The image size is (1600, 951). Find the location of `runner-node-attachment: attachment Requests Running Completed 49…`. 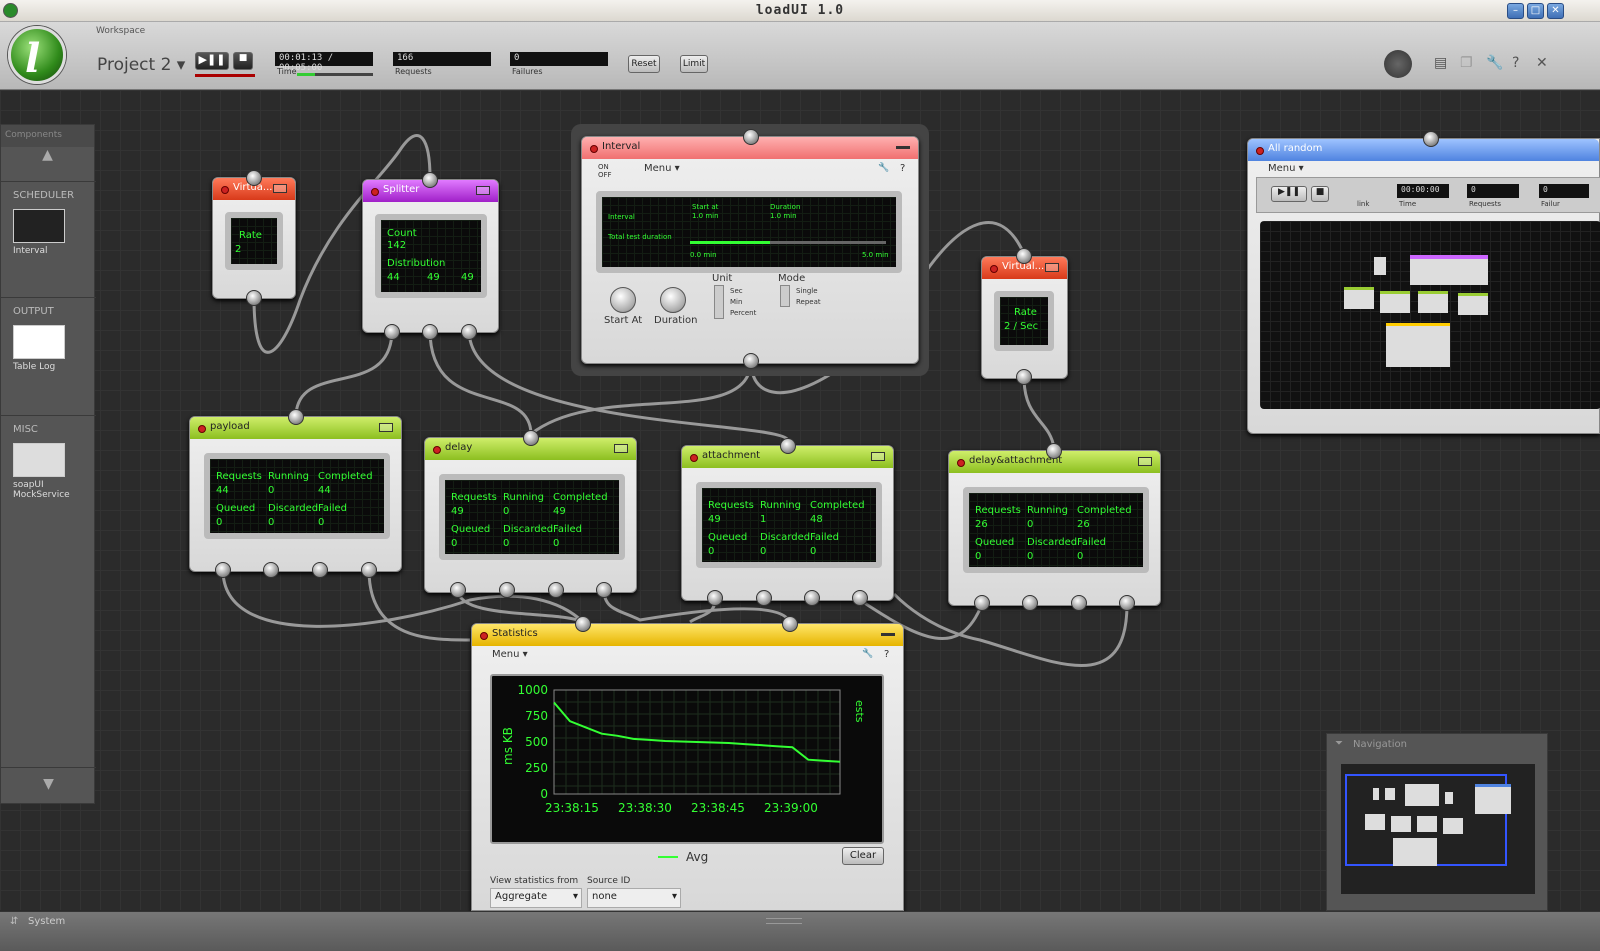

runner-node-attachment: attachment Requests Running Completed 49… is located at coordinates (787, 523).